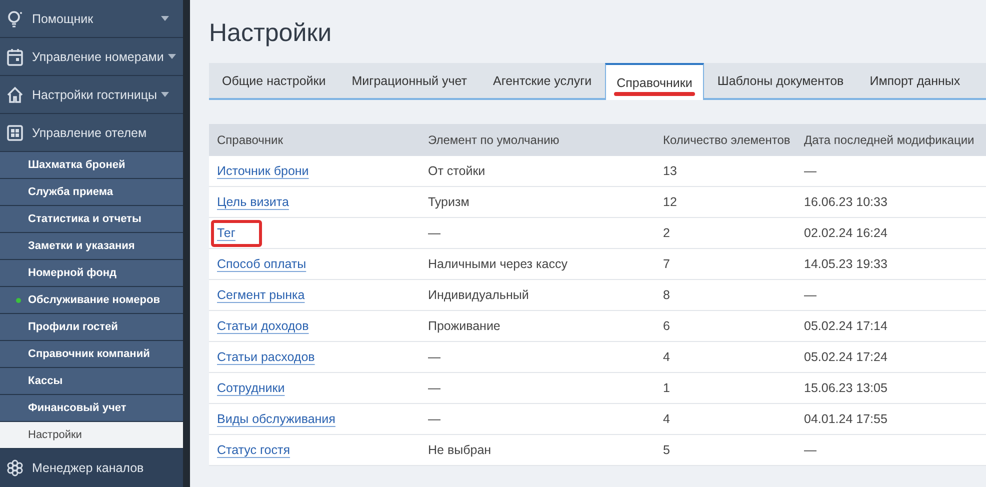 This screenshot has width=986, height=487. What do you see at coordinates (261, 295) in the screenshot?
I see `link: Сегмент рынка` at bounding box center [261, 295].